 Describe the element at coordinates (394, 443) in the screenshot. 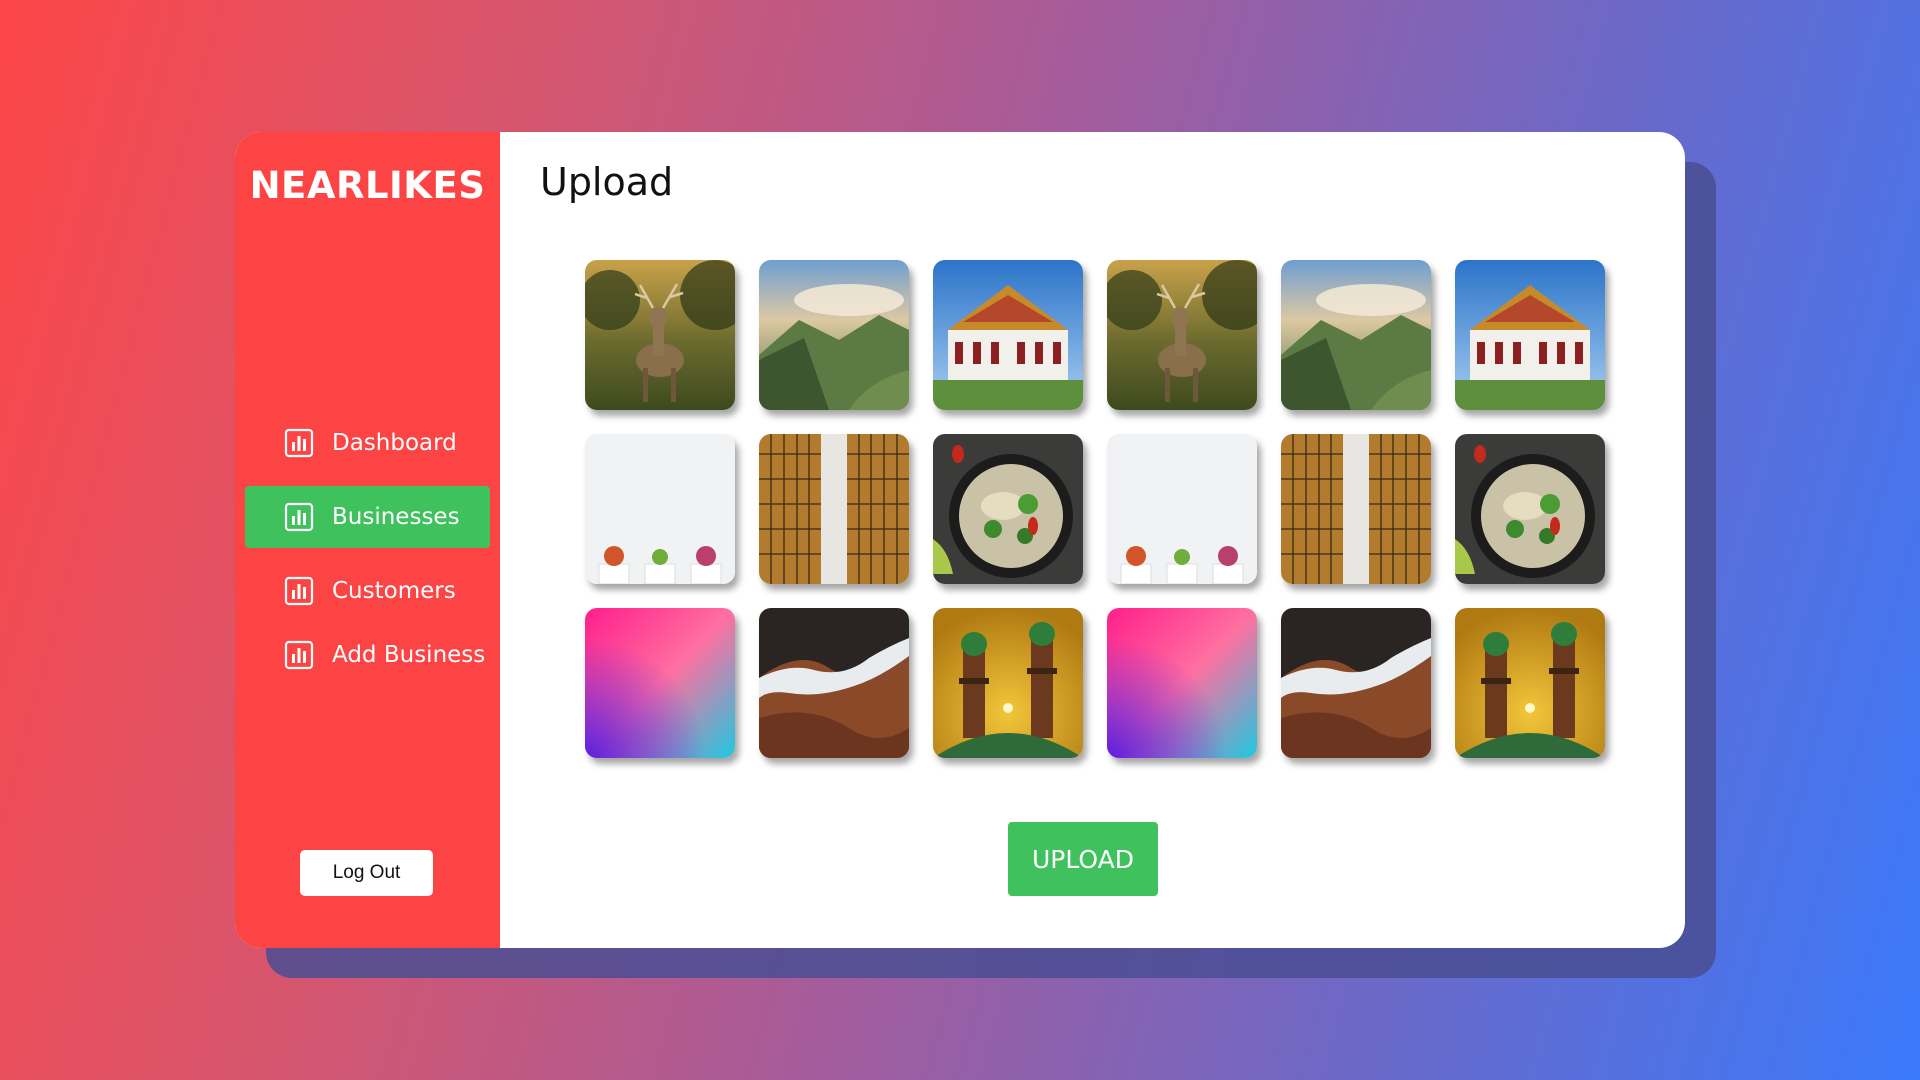

I see `sidebar-item-label: Dashboard` at that location.